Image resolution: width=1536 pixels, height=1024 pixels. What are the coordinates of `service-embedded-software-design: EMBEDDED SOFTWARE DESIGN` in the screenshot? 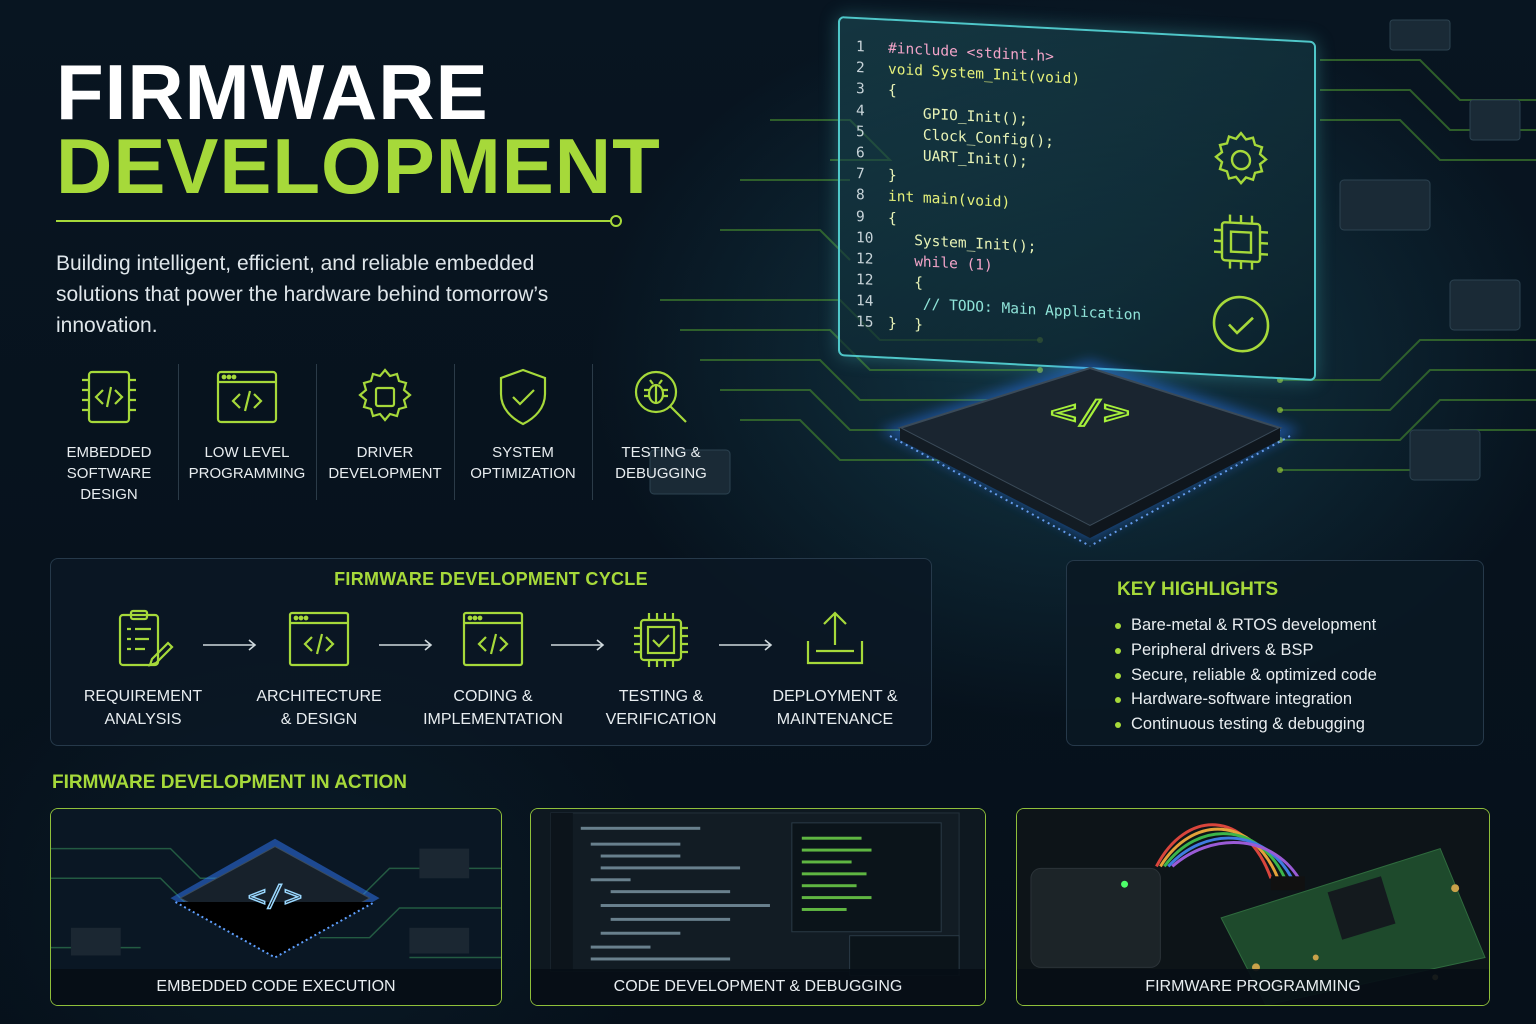 It's located at (109, 439).